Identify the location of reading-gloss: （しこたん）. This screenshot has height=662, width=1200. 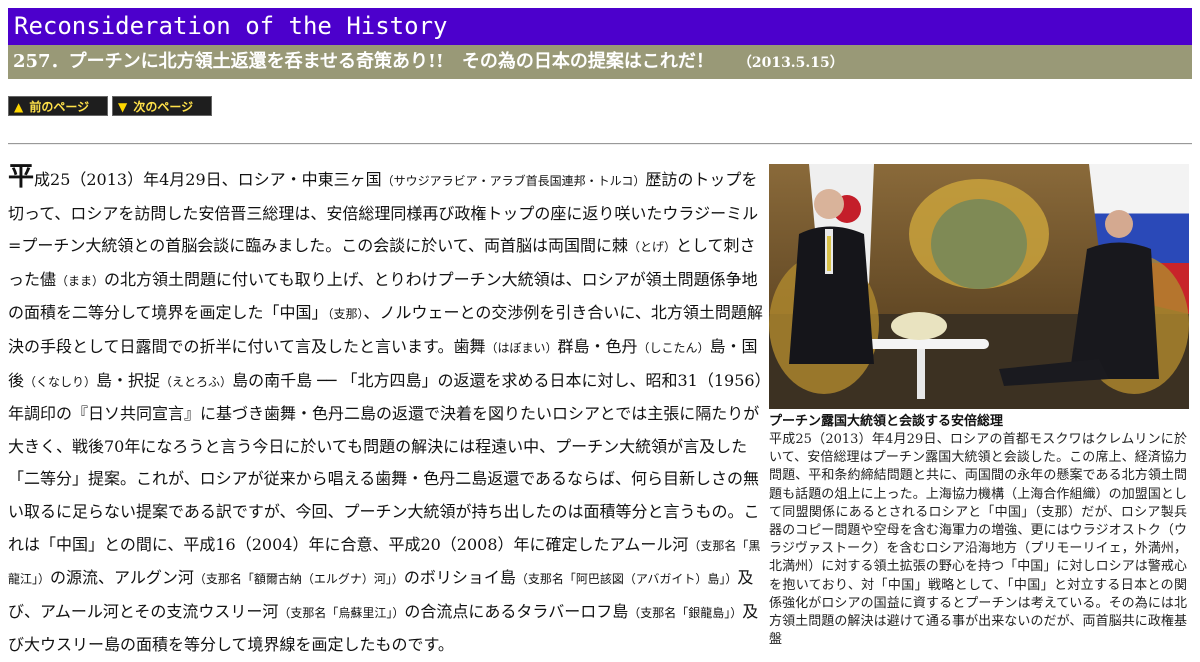
(673, 347).